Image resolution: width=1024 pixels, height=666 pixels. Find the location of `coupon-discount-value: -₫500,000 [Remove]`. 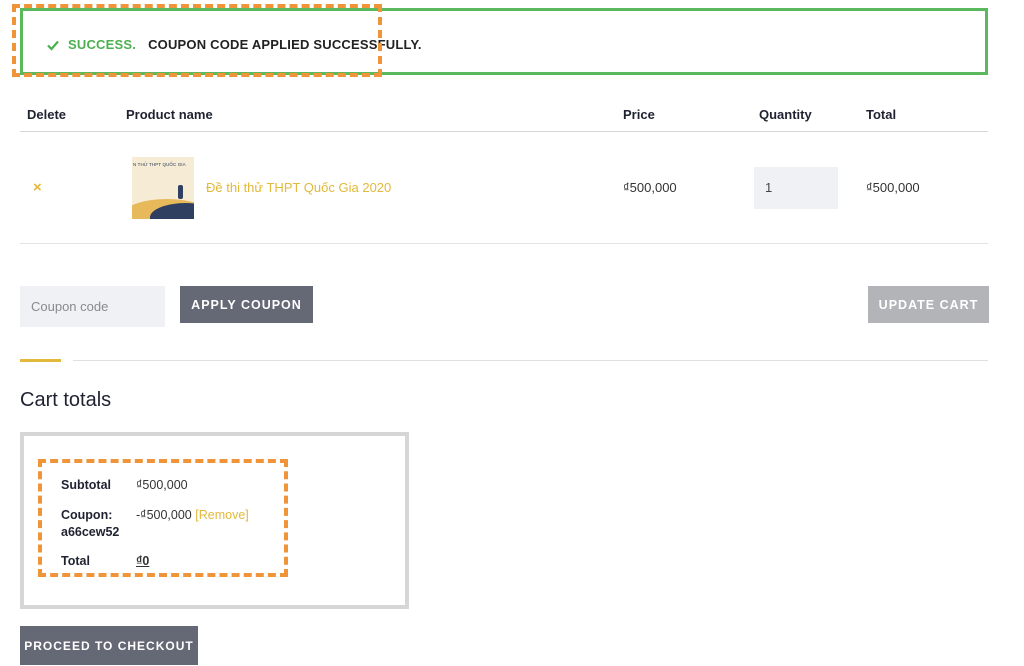

coupon-discount-value: -₫500,000 [Remove] is located at coordinates (192, 515).